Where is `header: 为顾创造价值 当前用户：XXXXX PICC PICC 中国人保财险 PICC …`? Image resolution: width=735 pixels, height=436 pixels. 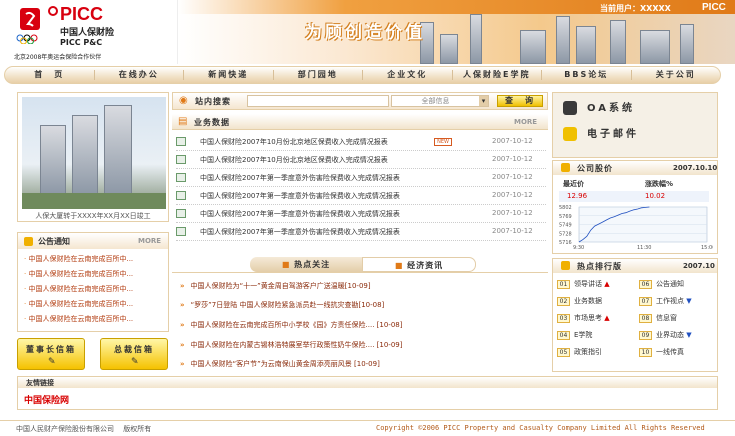 header: 为顾创造价值 当前用户：XXXXX PICC PICC 中国人保财险 PICC … is located at coordinates (367, 32).